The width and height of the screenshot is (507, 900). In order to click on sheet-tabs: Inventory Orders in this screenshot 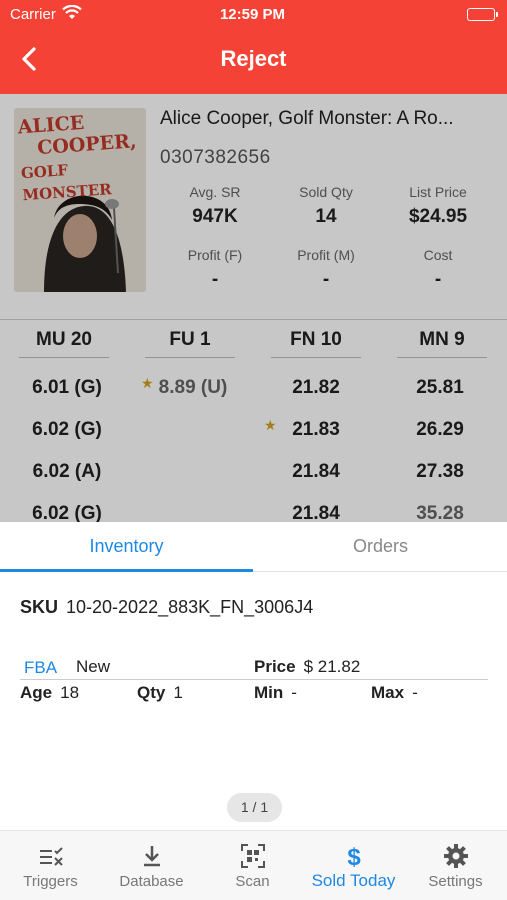, I will do `click(253, 547)`.